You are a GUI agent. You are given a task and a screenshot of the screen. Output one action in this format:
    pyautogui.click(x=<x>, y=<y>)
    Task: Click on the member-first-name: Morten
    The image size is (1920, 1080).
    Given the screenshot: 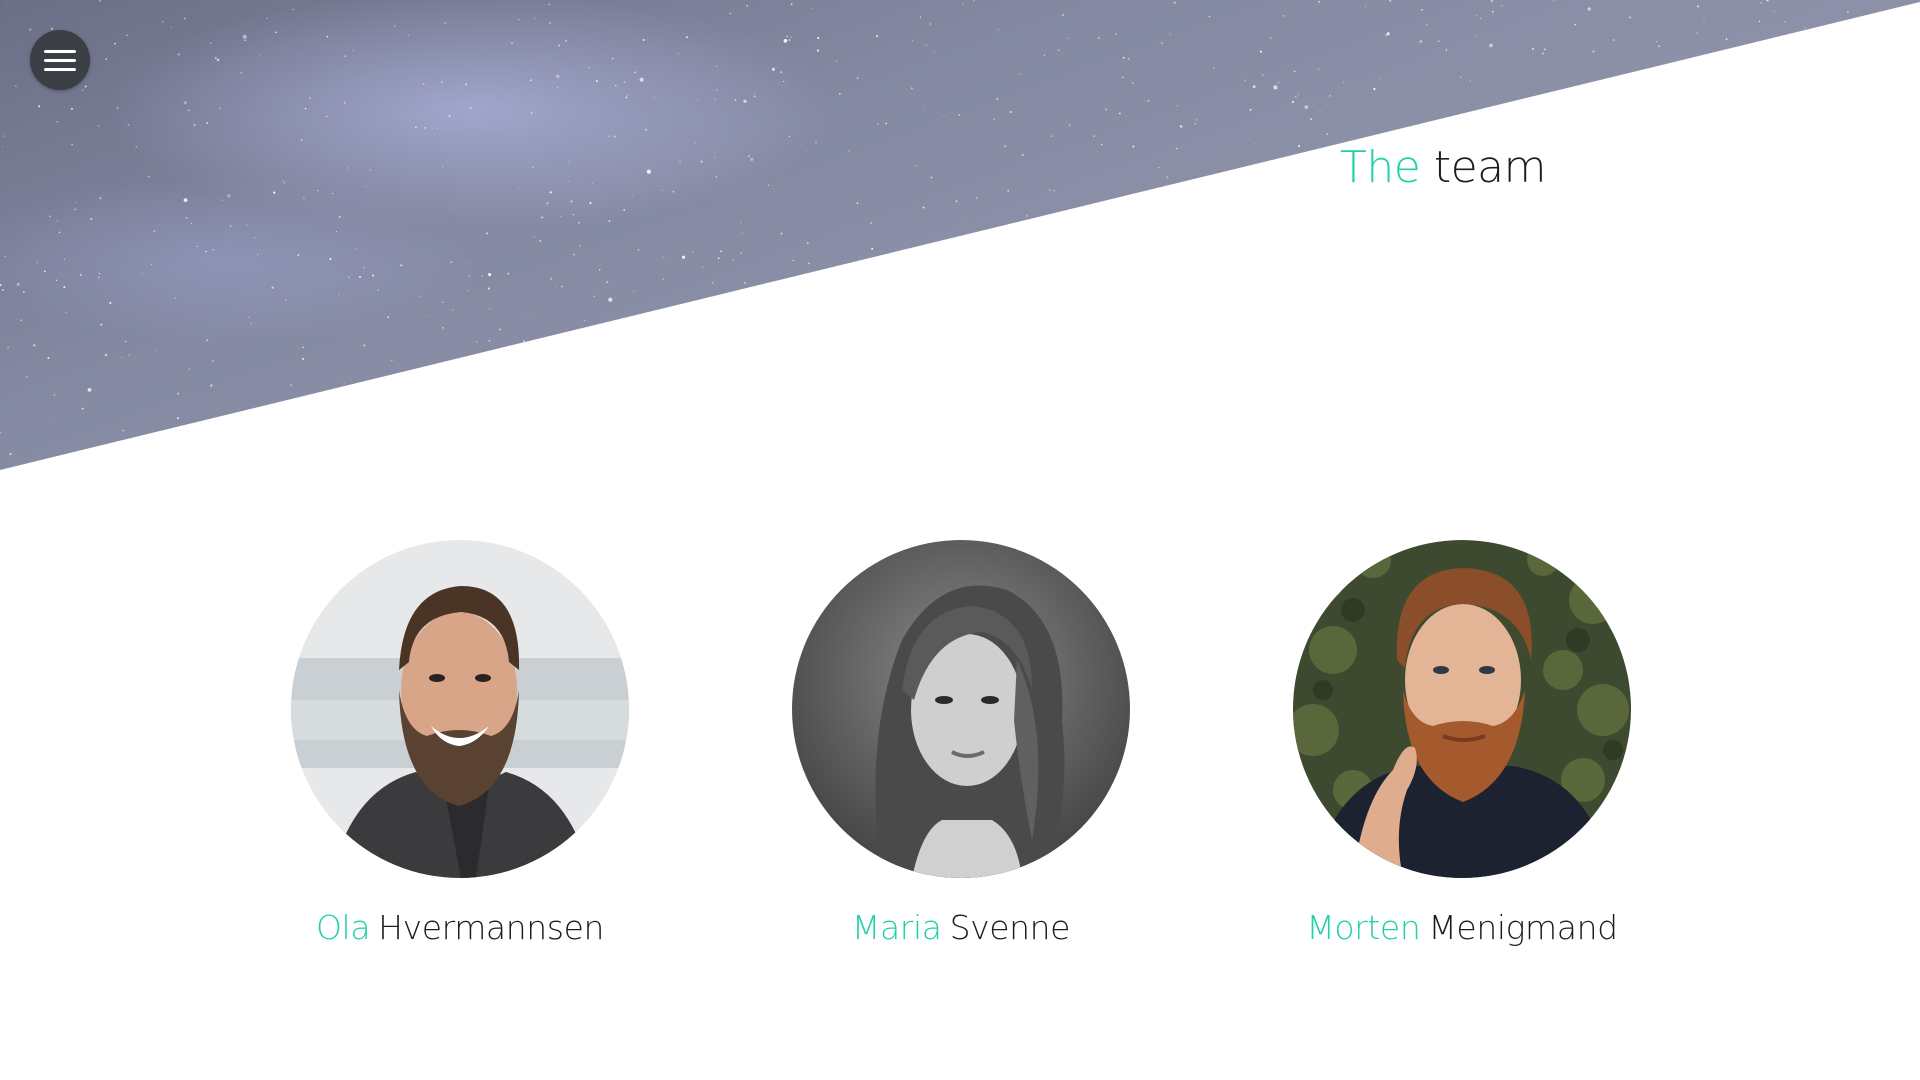 What is the action you would take?
    pyautogui.click(x=1363, y=927)
    